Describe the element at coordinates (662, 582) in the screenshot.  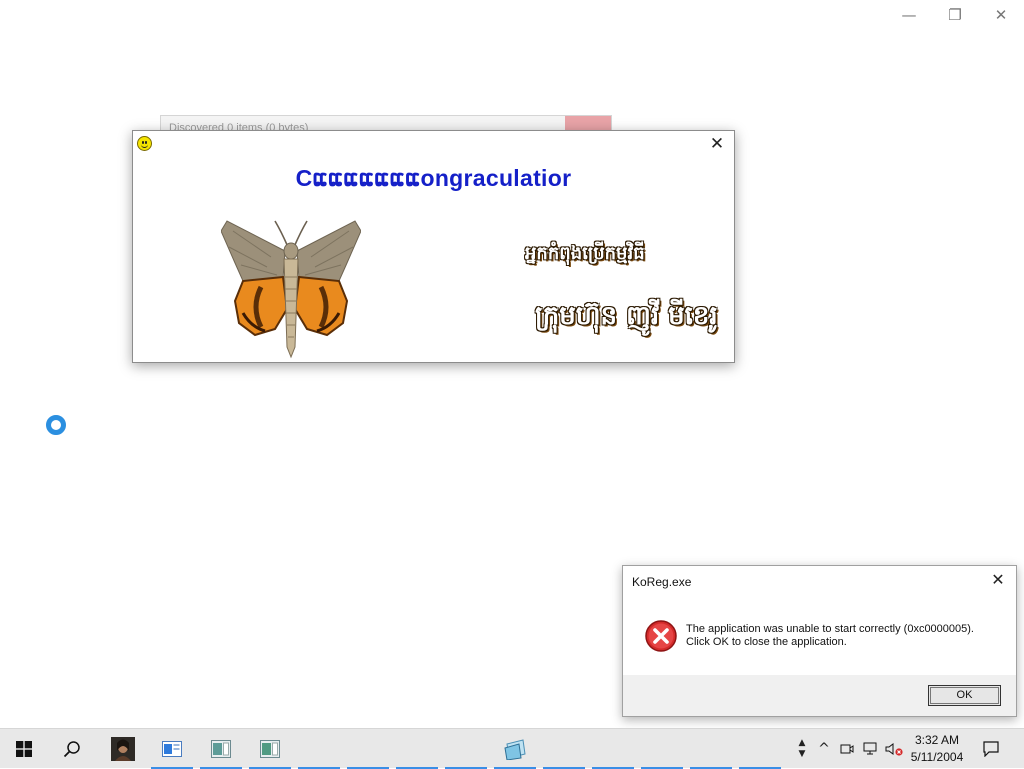
I see `error-dialog-title: KoReg.exe` at that location.